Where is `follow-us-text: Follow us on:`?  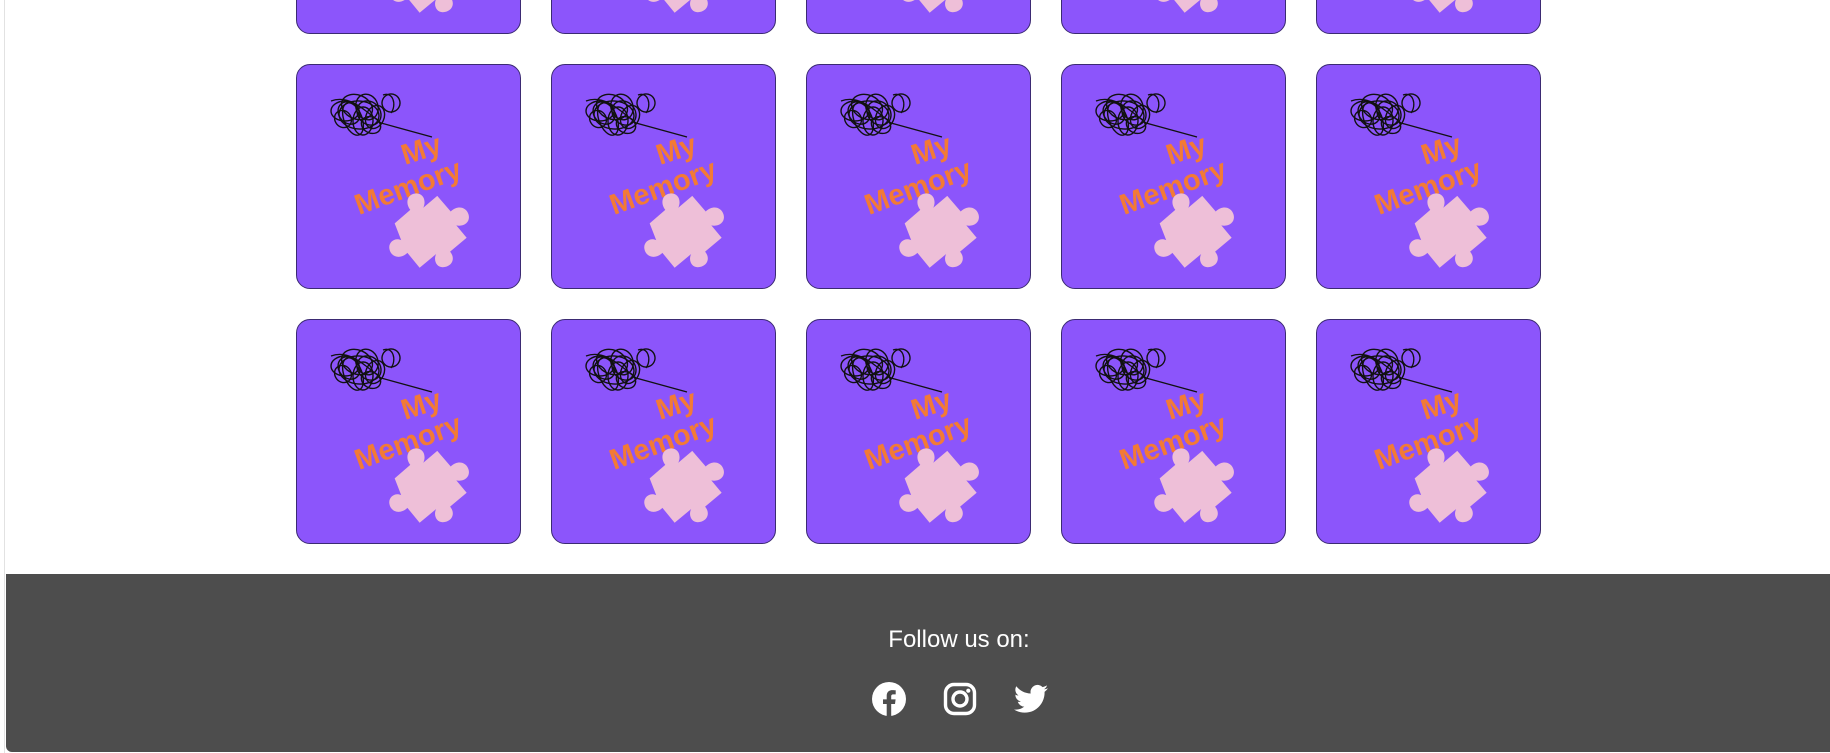
follow-us-text: Follow us on: is located at coordinates (959, 639).